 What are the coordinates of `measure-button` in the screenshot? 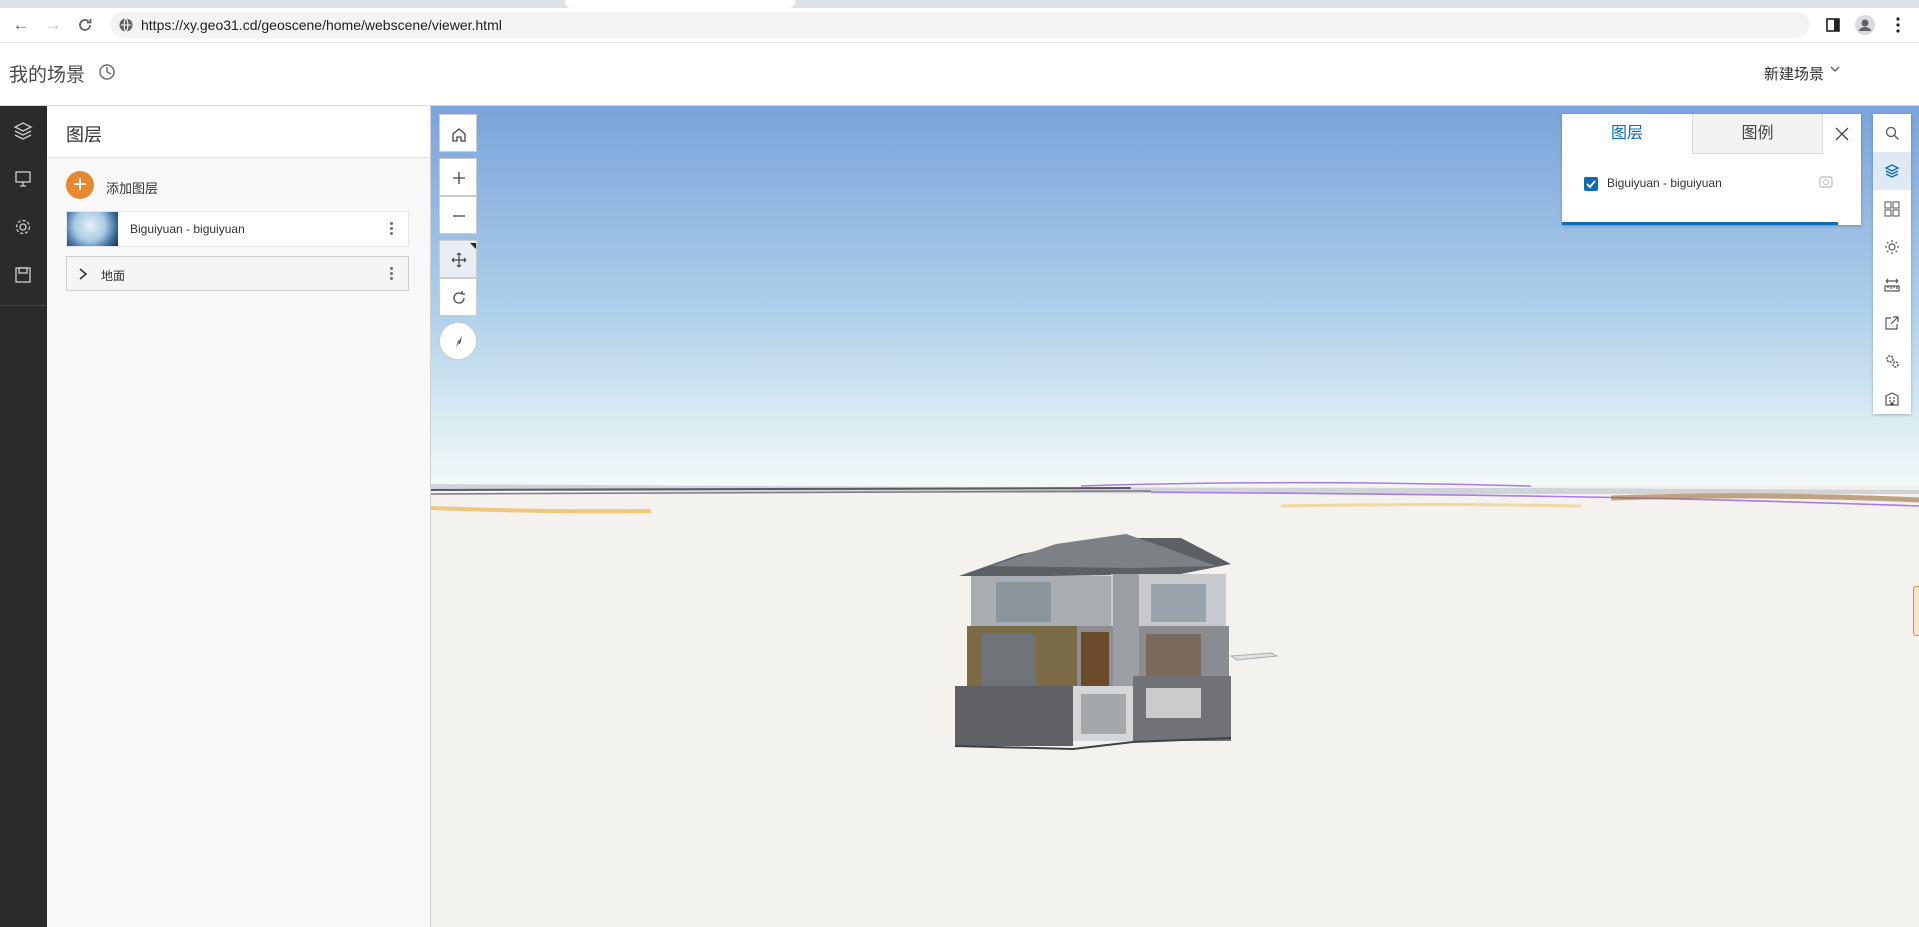 It's located at (1892, 285).